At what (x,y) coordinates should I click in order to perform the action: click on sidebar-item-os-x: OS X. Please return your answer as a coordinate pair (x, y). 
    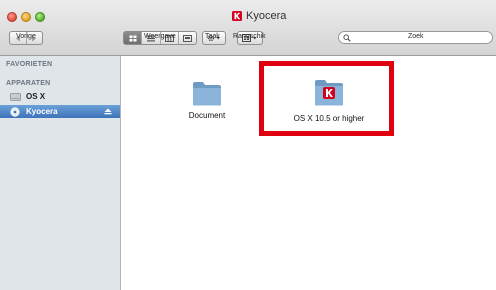
    Looking at the image, I should click on (60, 96).